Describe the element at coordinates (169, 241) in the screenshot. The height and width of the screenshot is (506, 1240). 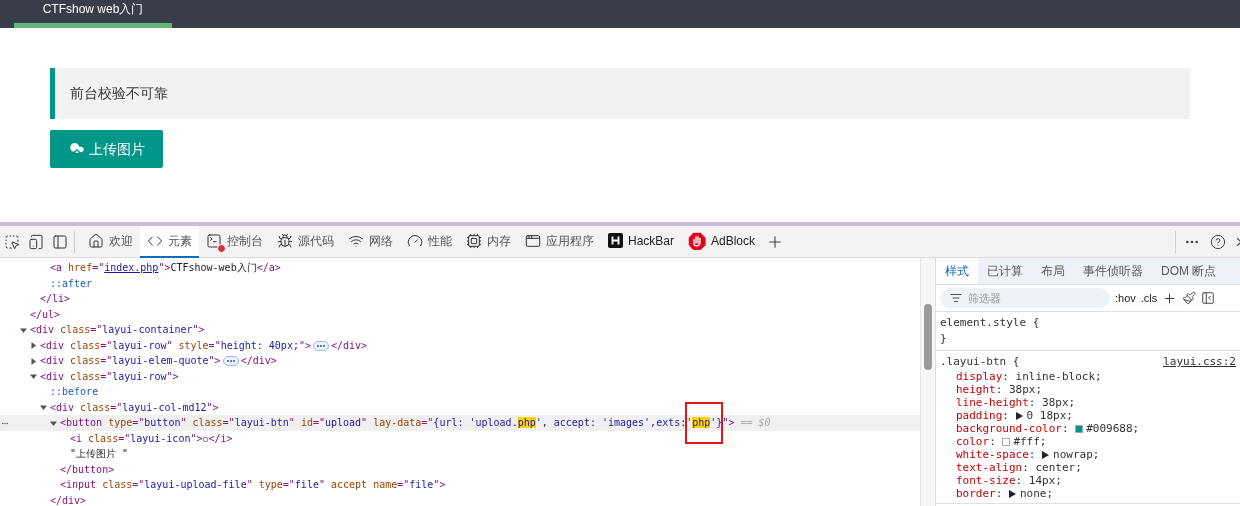
I see `devtools-tab: 元素` at that location.